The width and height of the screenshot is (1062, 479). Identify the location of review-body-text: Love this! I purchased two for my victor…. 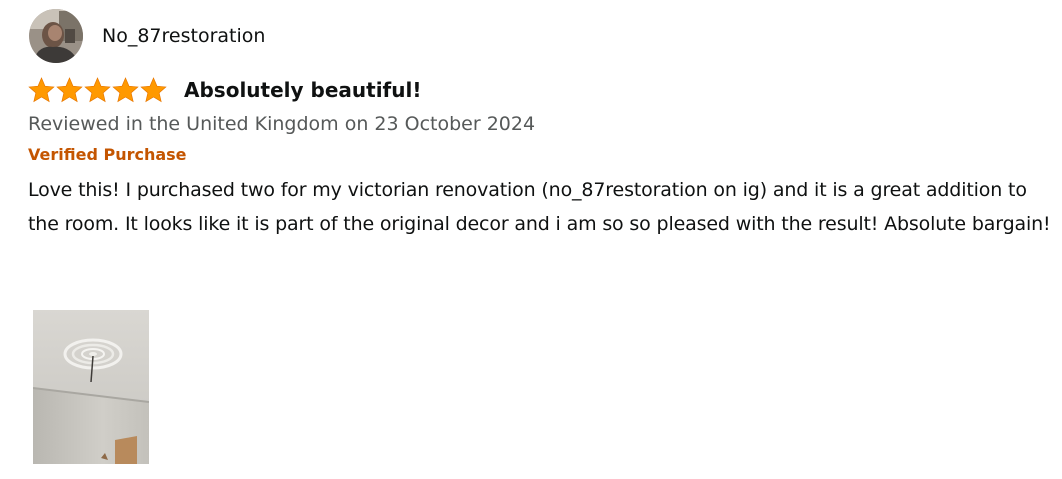
(539, 207).